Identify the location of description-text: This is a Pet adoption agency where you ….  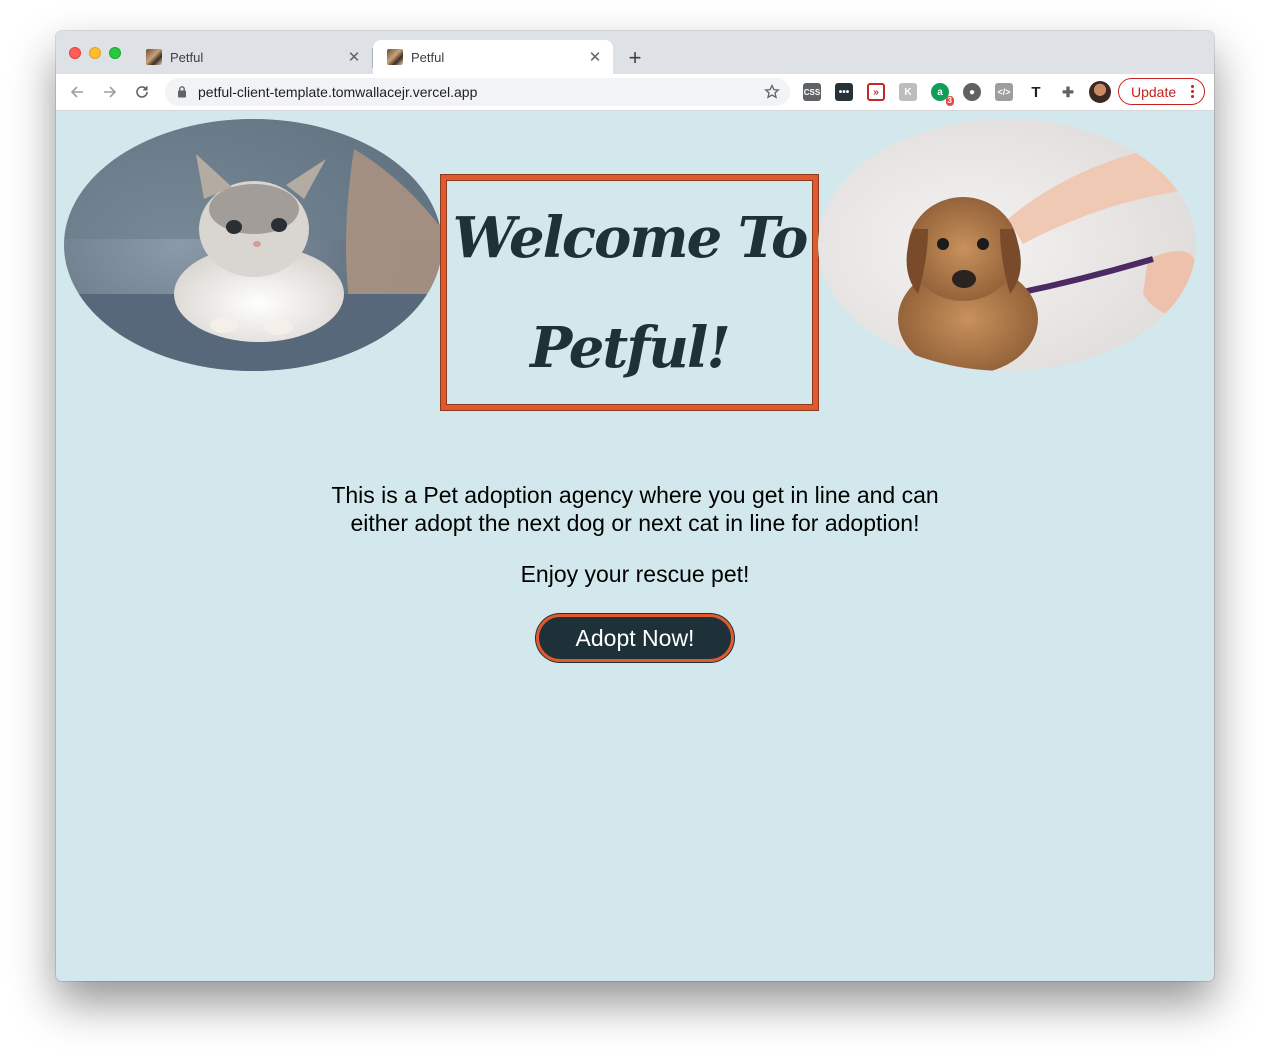
(635, 509).